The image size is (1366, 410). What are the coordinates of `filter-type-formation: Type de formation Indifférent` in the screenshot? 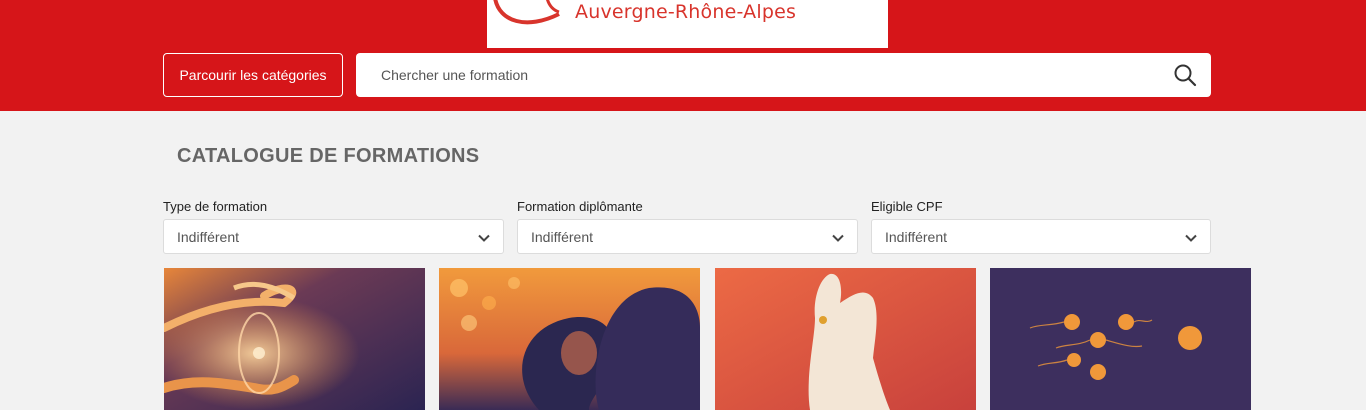 It's located at (333, 226).